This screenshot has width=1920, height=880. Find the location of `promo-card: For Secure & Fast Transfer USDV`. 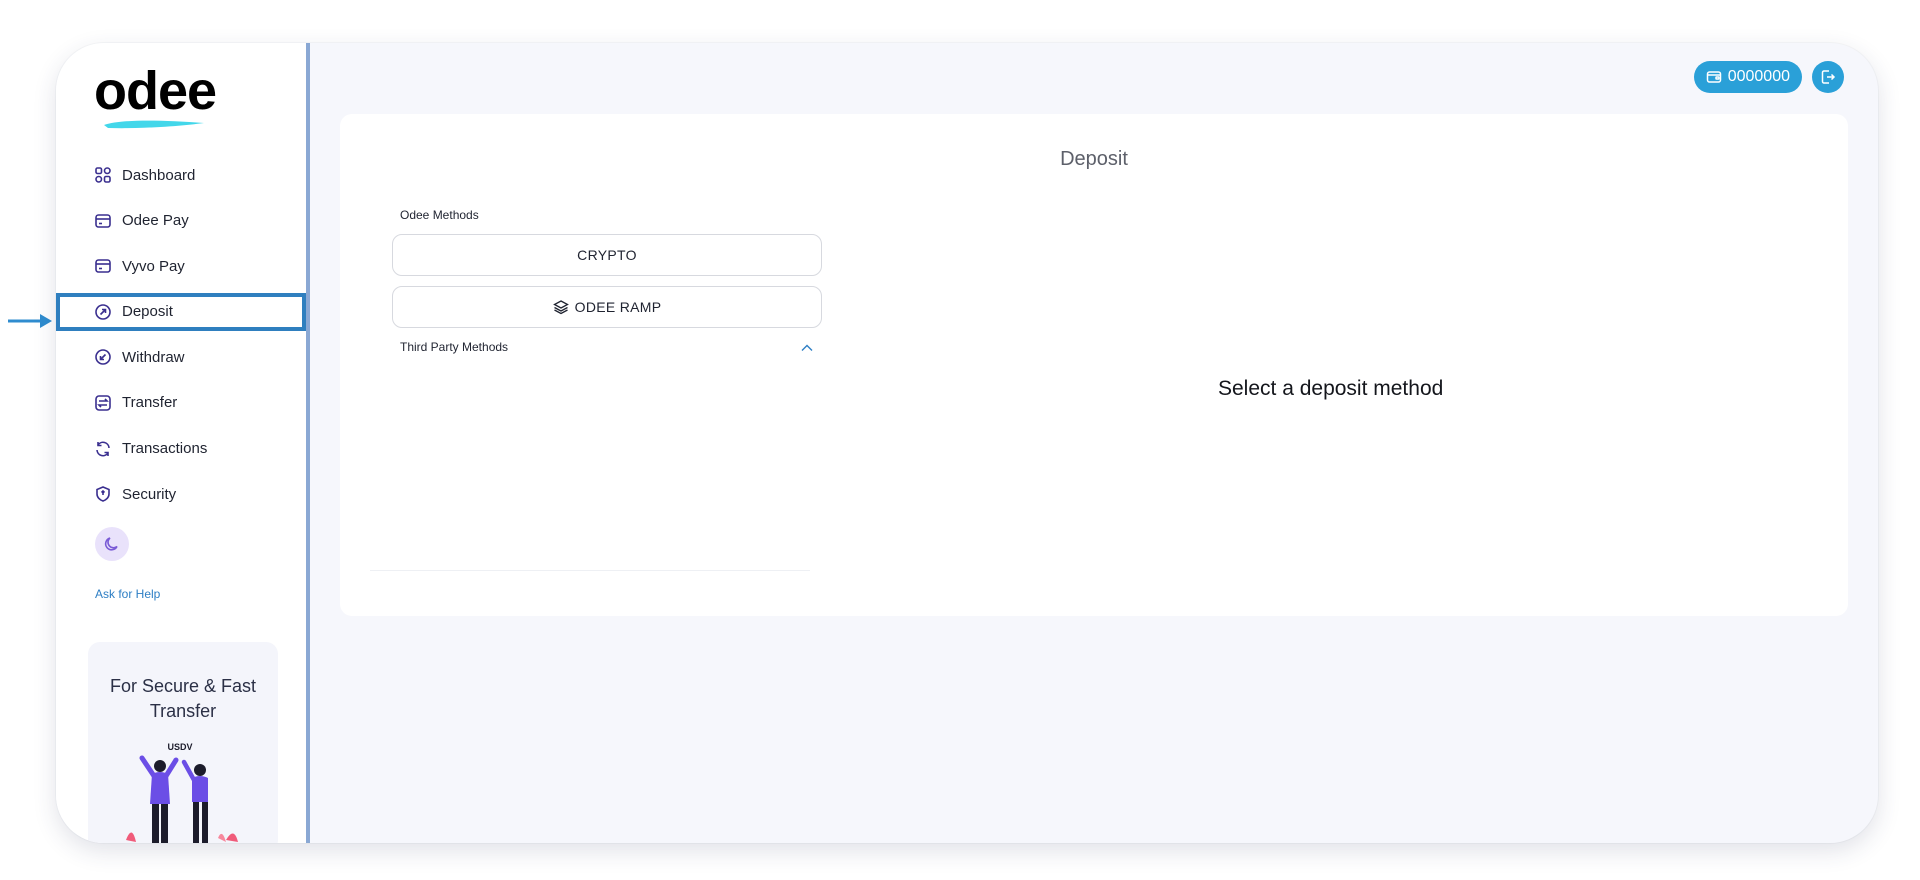

promo-card: For Secure & Fast Transfer USDV is located at coordinates (183, 742).